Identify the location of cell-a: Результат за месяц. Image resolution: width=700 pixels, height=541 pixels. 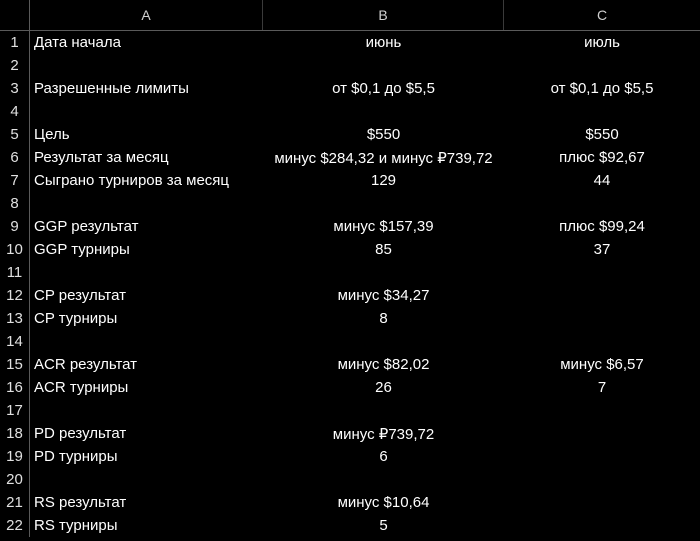
(146, 157).